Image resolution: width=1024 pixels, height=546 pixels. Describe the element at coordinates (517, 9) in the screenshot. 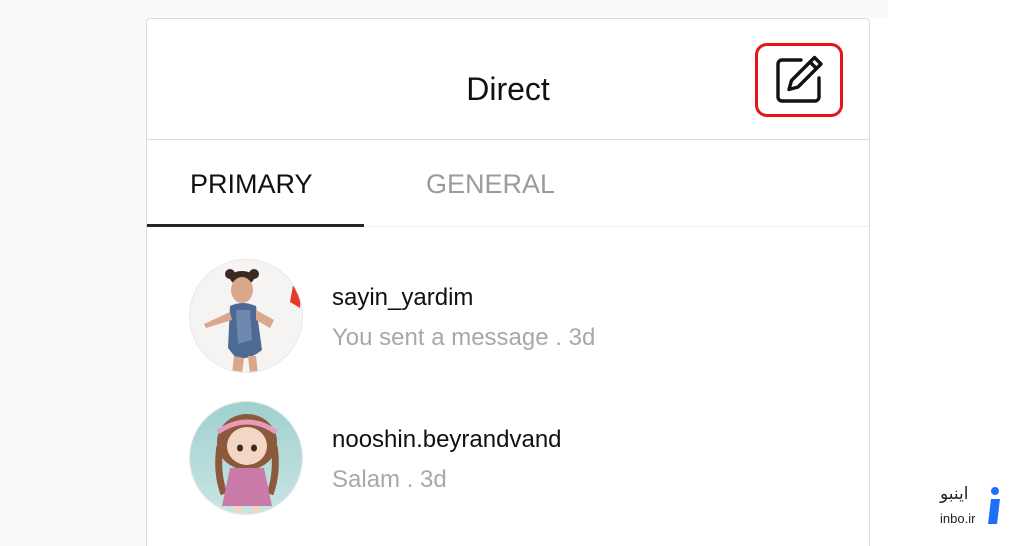

I see `background-top` at that location.